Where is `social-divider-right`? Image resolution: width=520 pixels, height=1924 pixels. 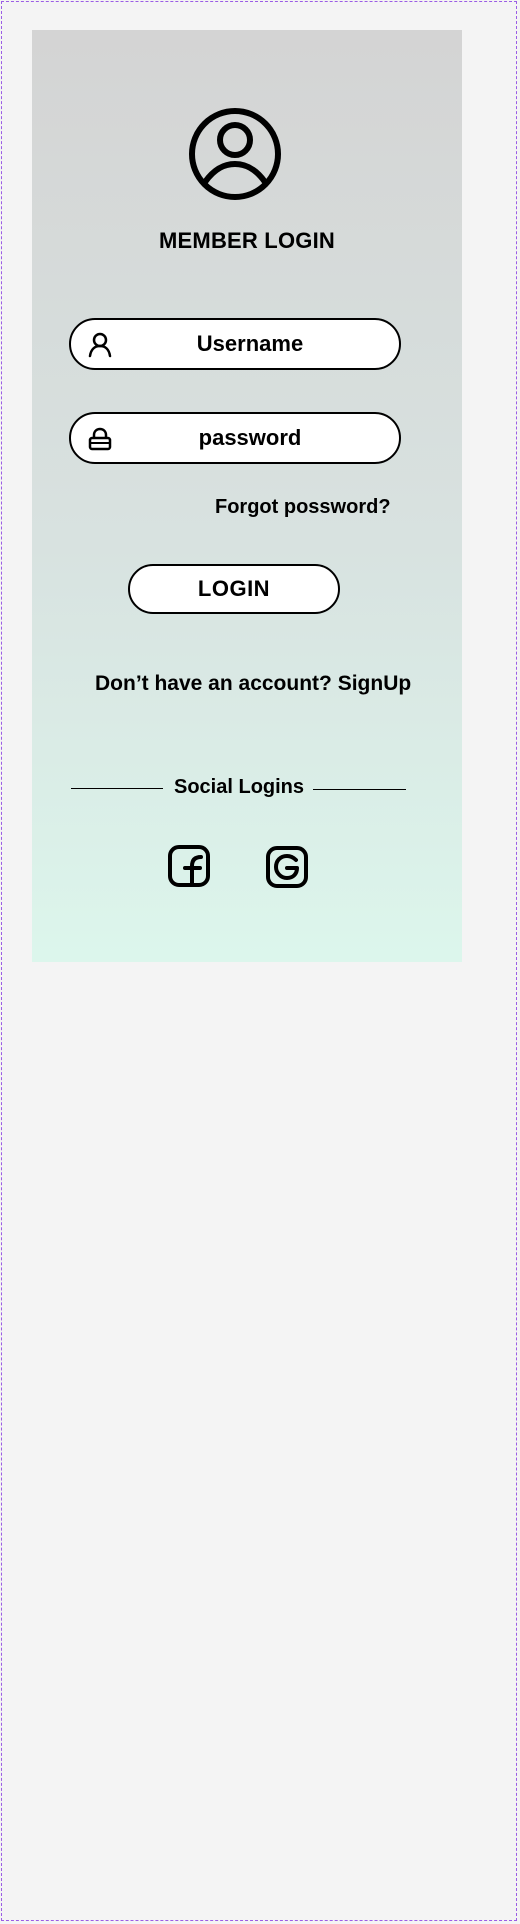
social-divider-right is located at coordinates (359, 789).